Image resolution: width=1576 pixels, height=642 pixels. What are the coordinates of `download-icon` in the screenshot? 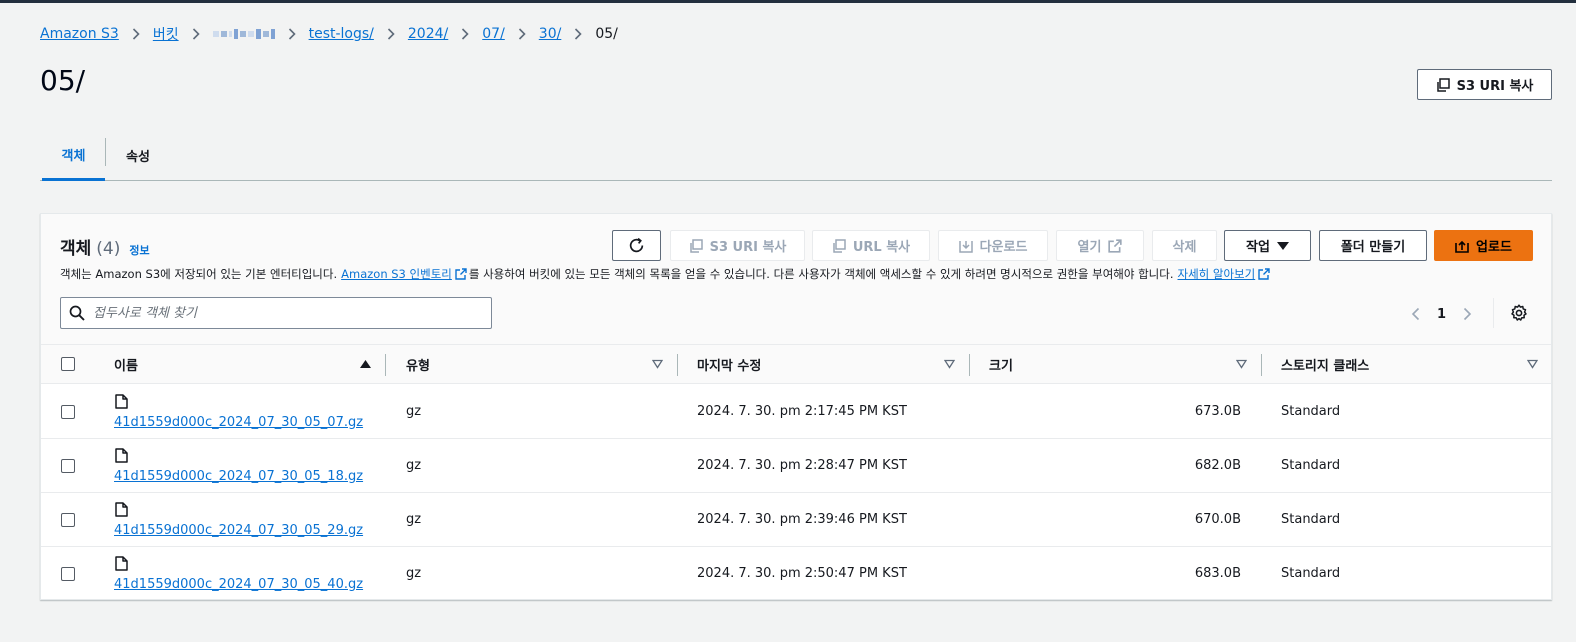 It's located at (965, 246).